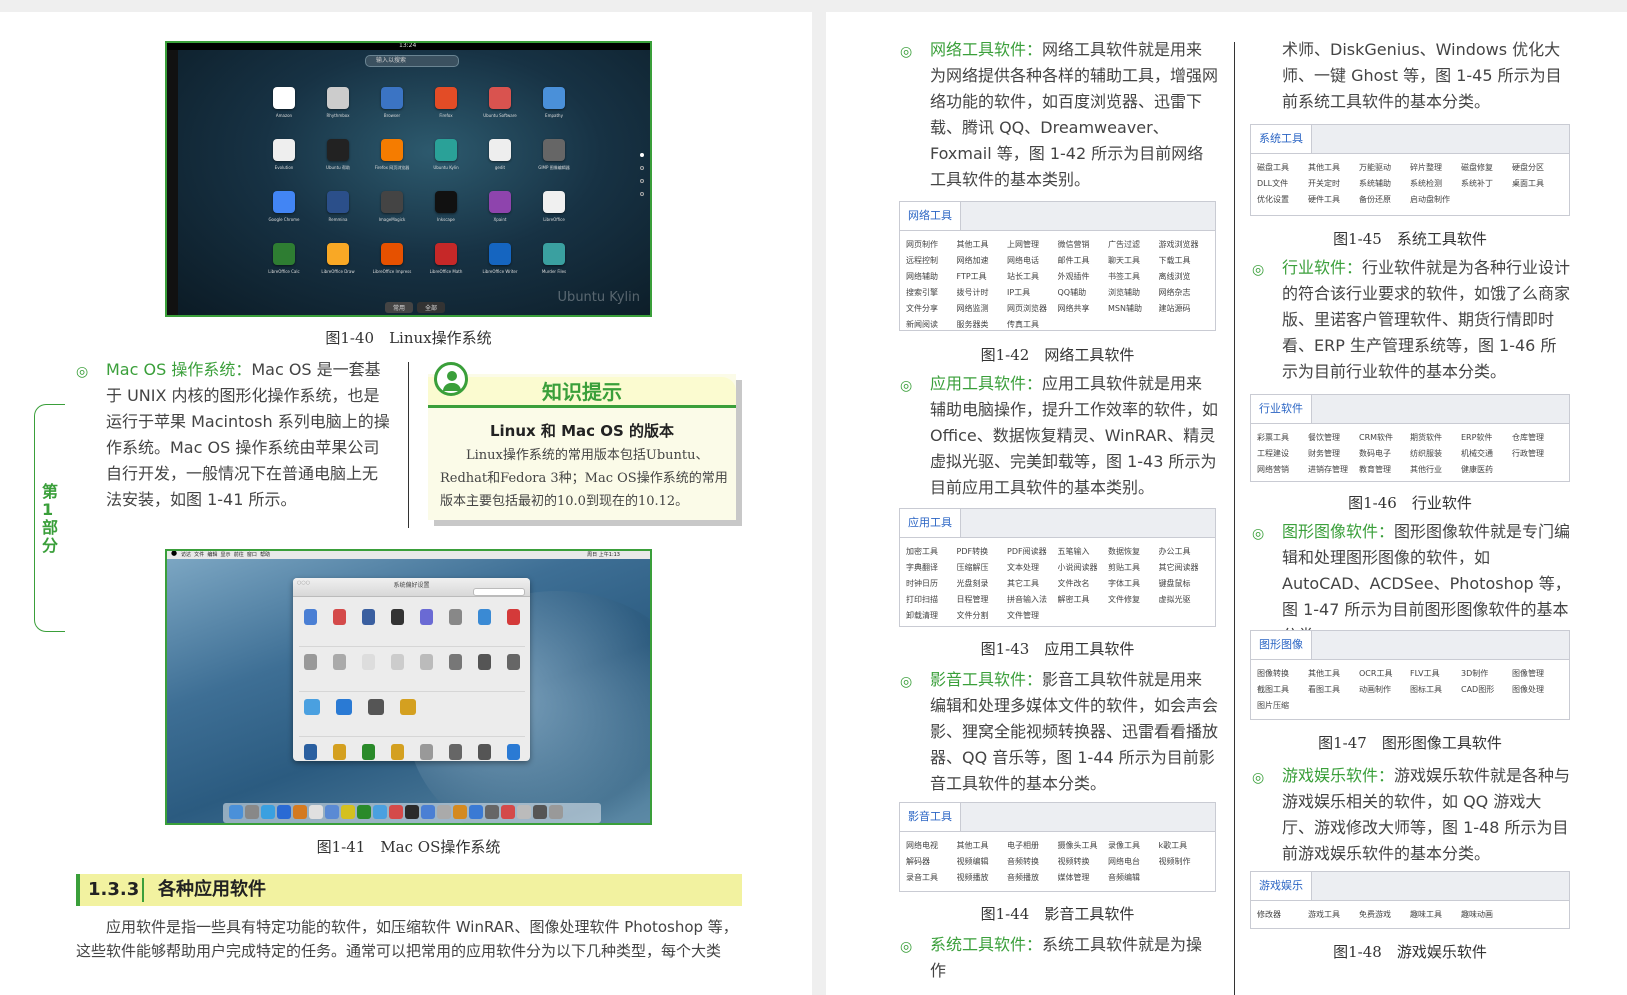 This screenshot has height=995, width=1627. Describe the element at coordinates (931, 325) in the screenshot. I see `category-item: 新闻阅读` at that location.